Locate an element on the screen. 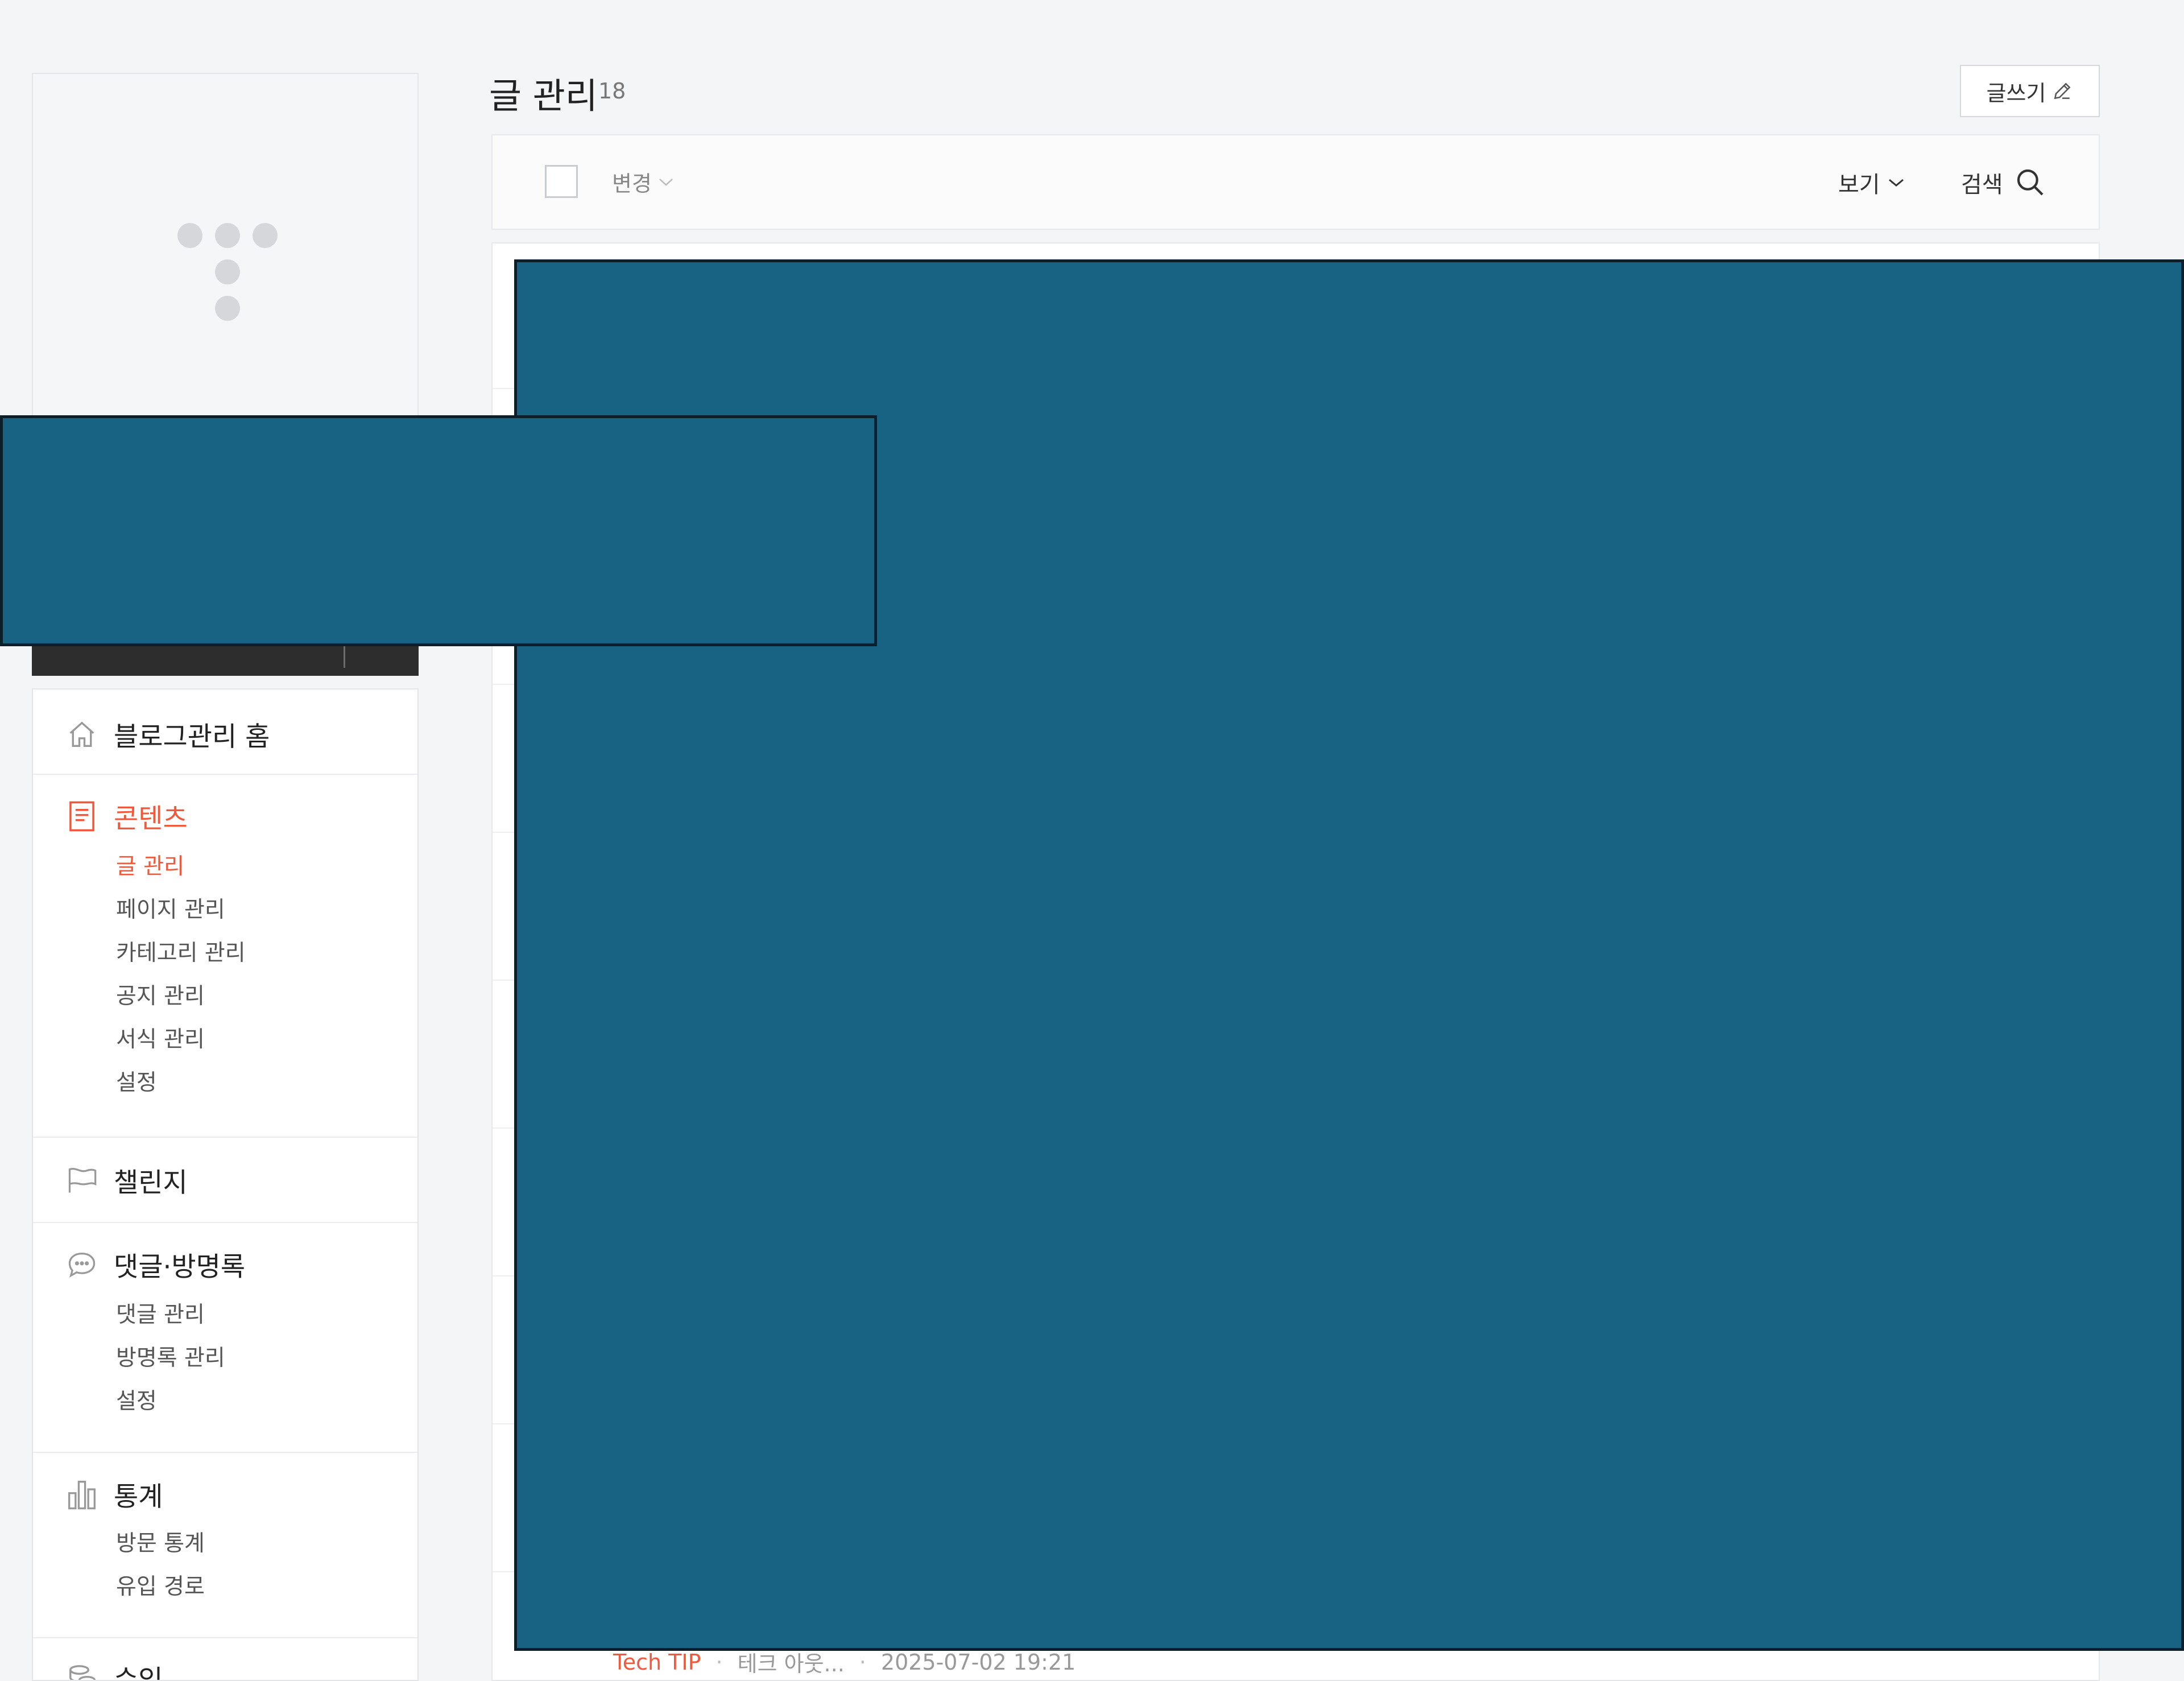 This screenshot has width=2184, height=1681. sidebar-subitem-referrer: 유입 경로 is located at coordinates (160, 1585).